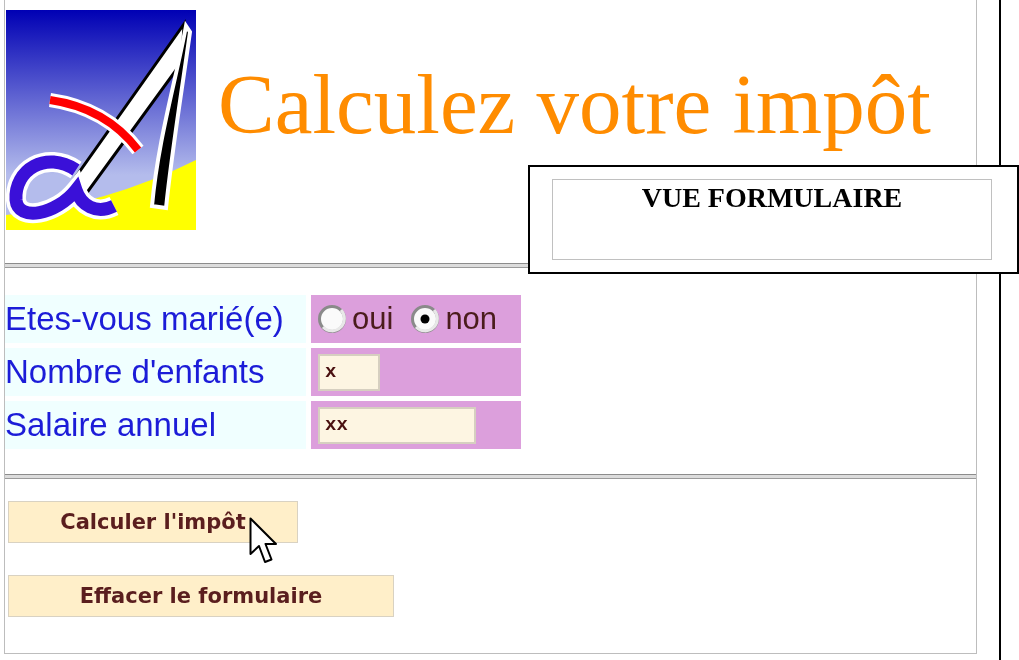 The width and height of the screenshot is (1019, 660). I want to click on mouse-pointer-icon, so click(263, 540).